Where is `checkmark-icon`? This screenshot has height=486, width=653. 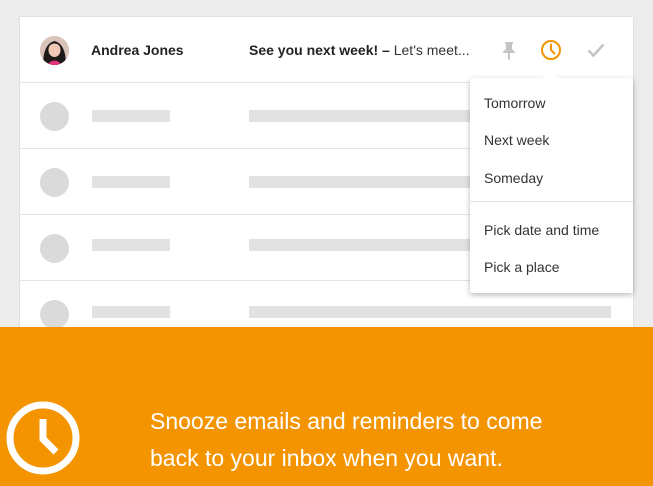 checkmark-icon is located at coordinates (596, 50).